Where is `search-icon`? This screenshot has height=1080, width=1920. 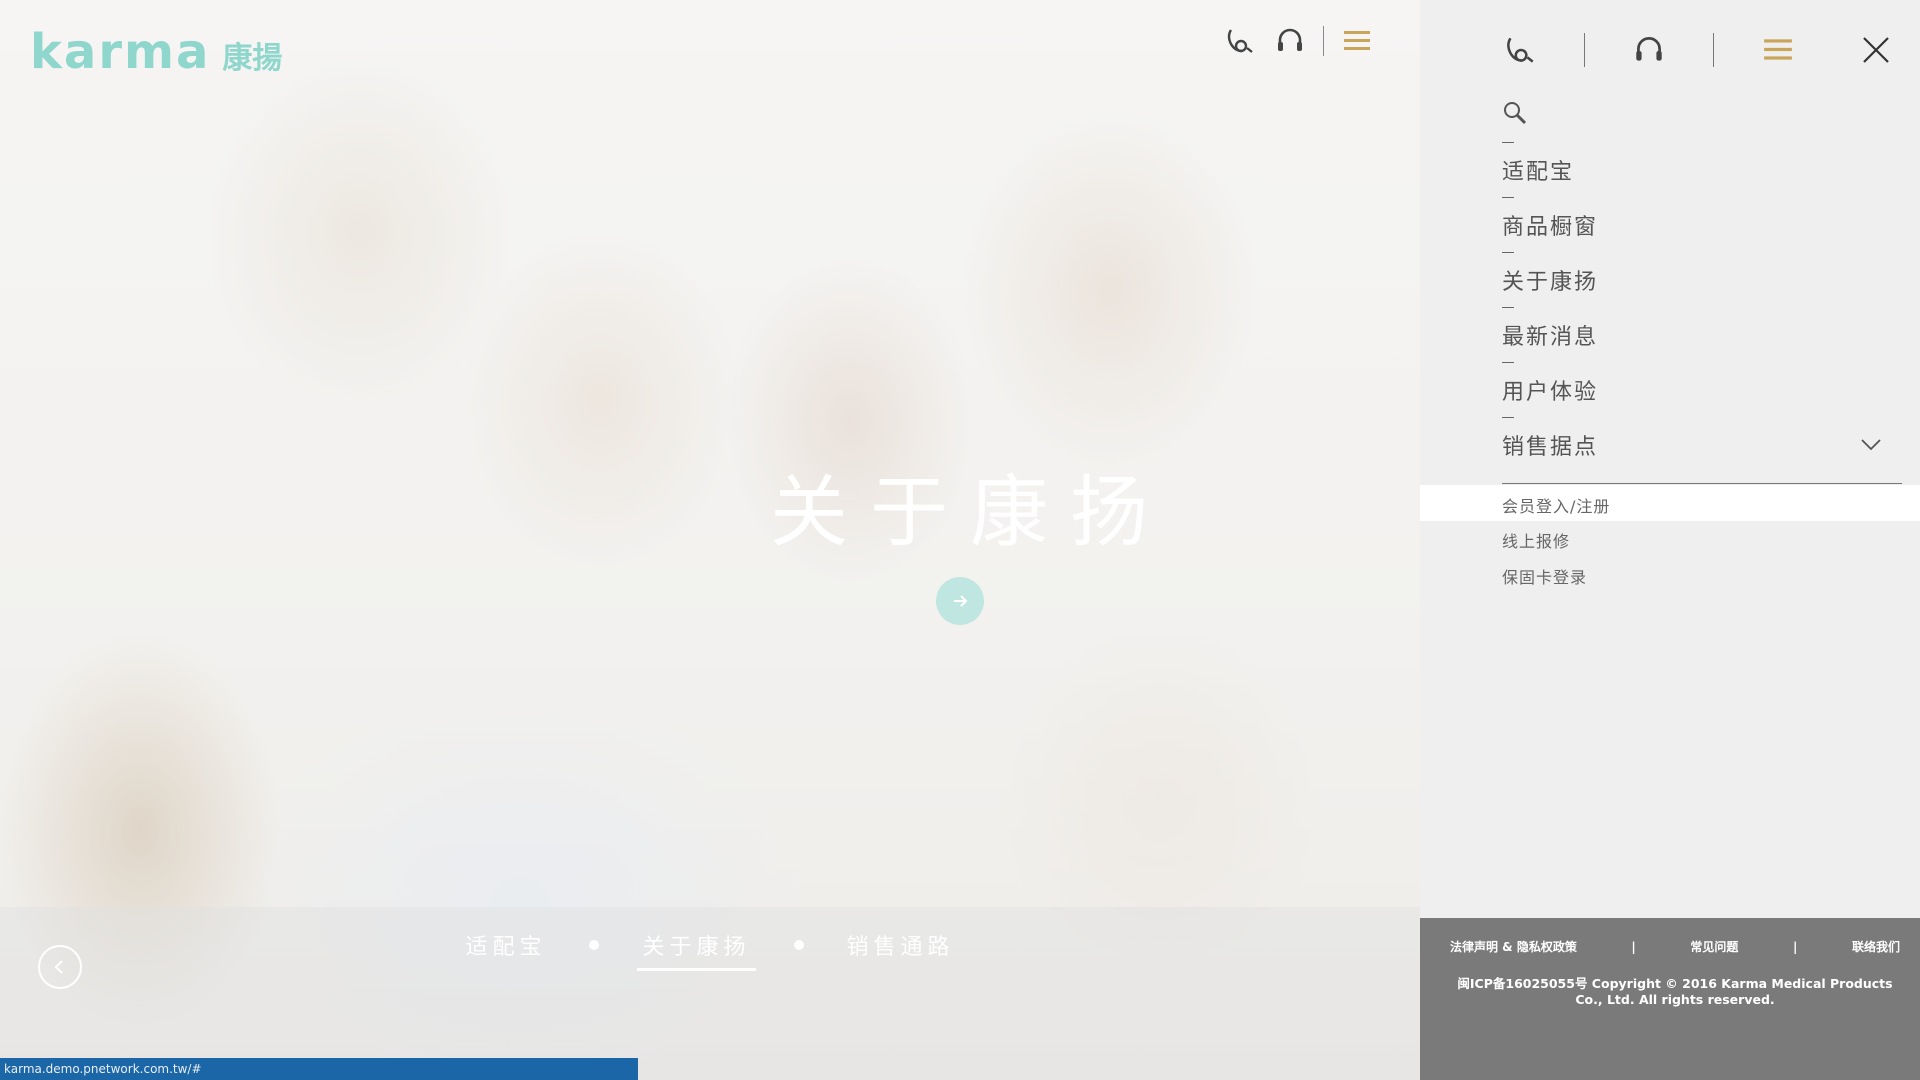 search-icon is located at coordinates (1517, 115).